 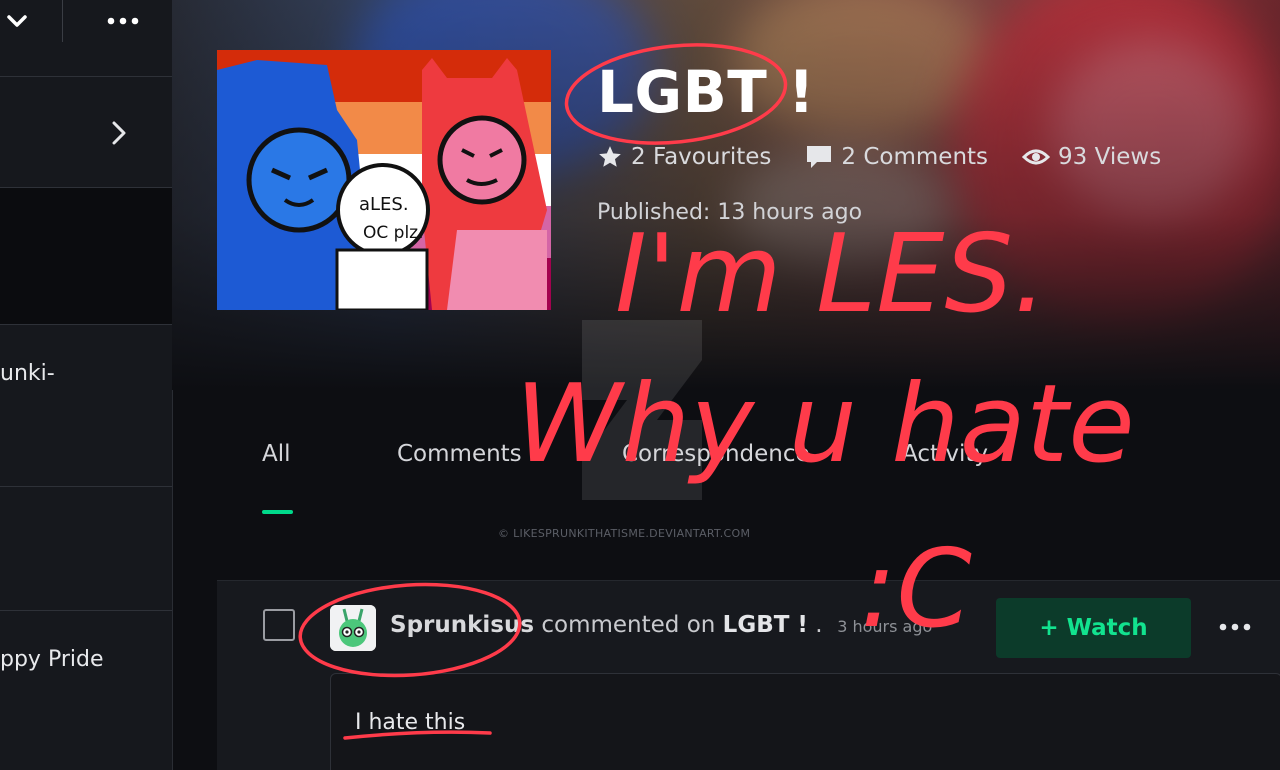 I want to click on left-sidebar: unki- ppy Pride, so click(x=86, y=385).